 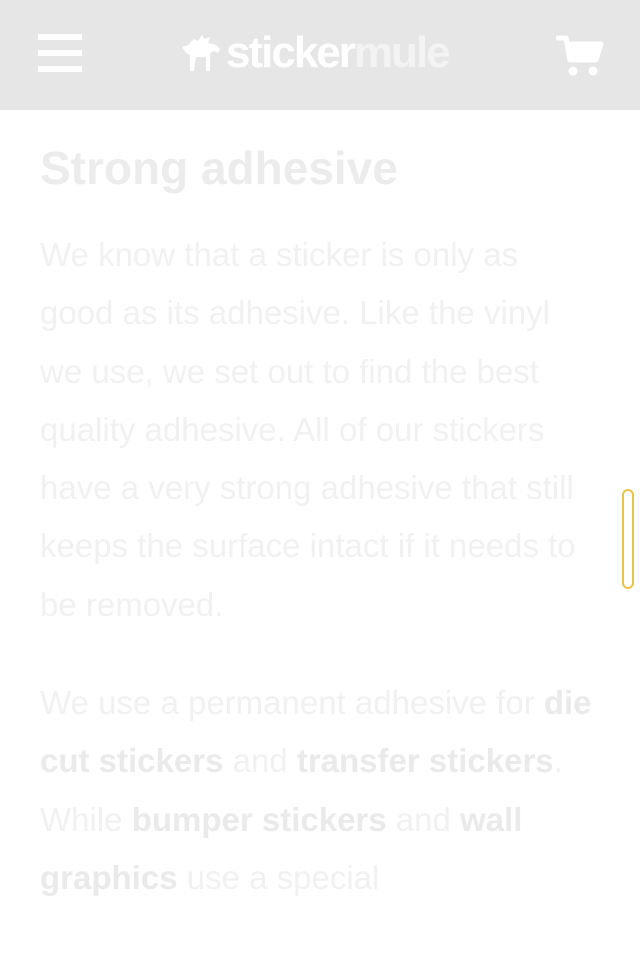 I want to click on scrollbar-thumb, so click(x=628, y=539).